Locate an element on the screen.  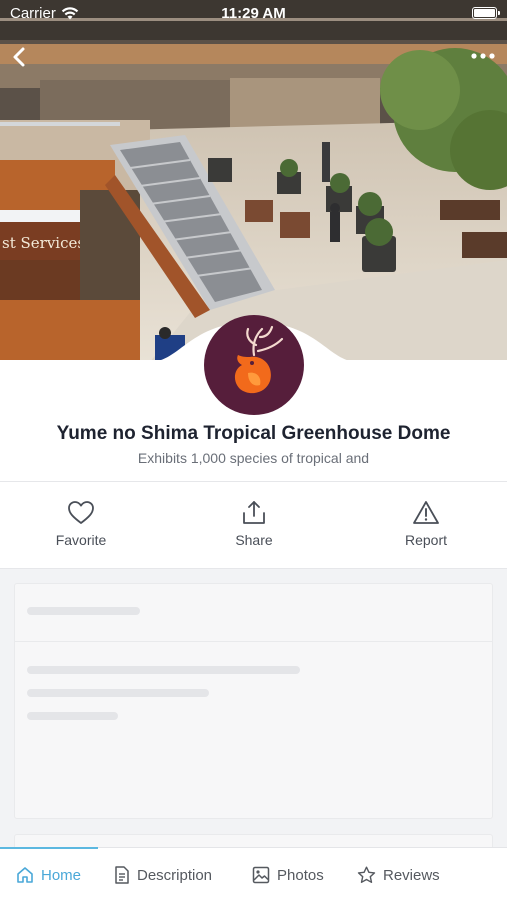
share-button: Share is located at coordinates (254, 524).